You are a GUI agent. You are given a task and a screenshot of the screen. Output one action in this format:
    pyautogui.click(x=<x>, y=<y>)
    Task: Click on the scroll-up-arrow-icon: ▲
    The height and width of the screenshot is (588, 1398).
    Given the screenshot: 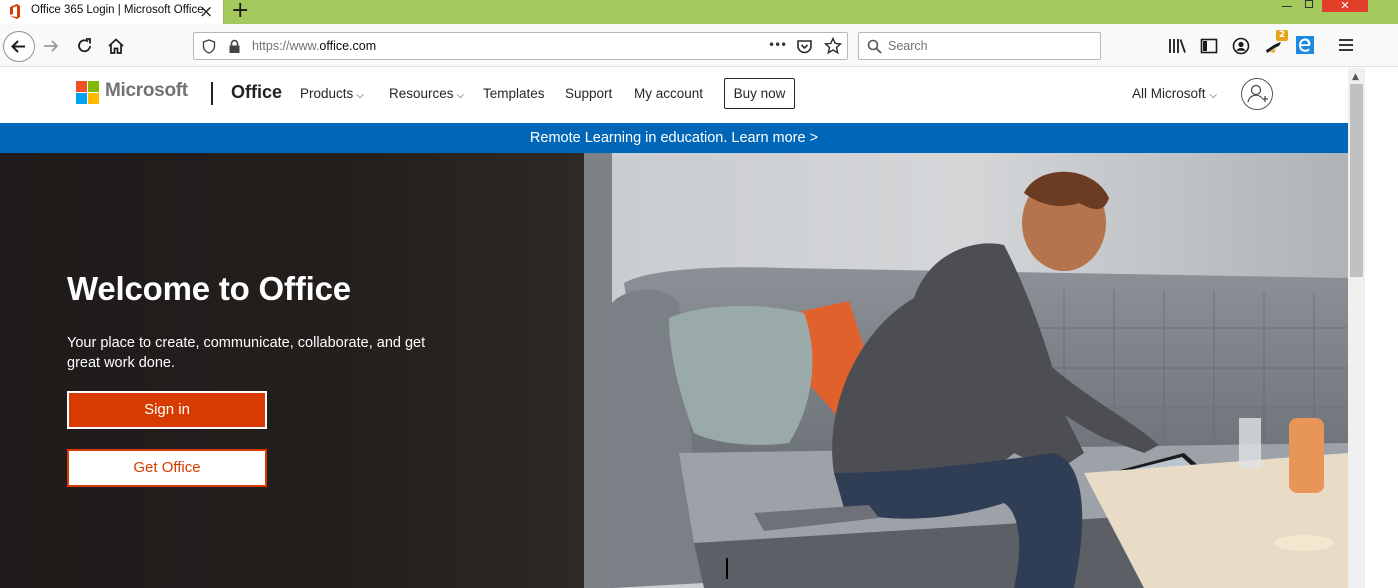 What is the action you would take?
    pyautogui.click(x=1355, y=77)
    